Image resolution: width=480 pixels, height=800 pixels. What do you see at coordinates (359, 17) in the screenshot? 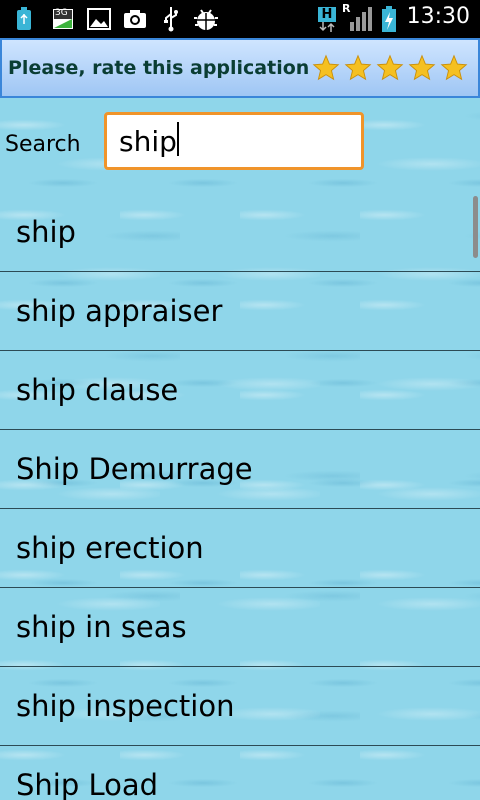
I see `signal-icon: R` at bounding box center [359, 17].